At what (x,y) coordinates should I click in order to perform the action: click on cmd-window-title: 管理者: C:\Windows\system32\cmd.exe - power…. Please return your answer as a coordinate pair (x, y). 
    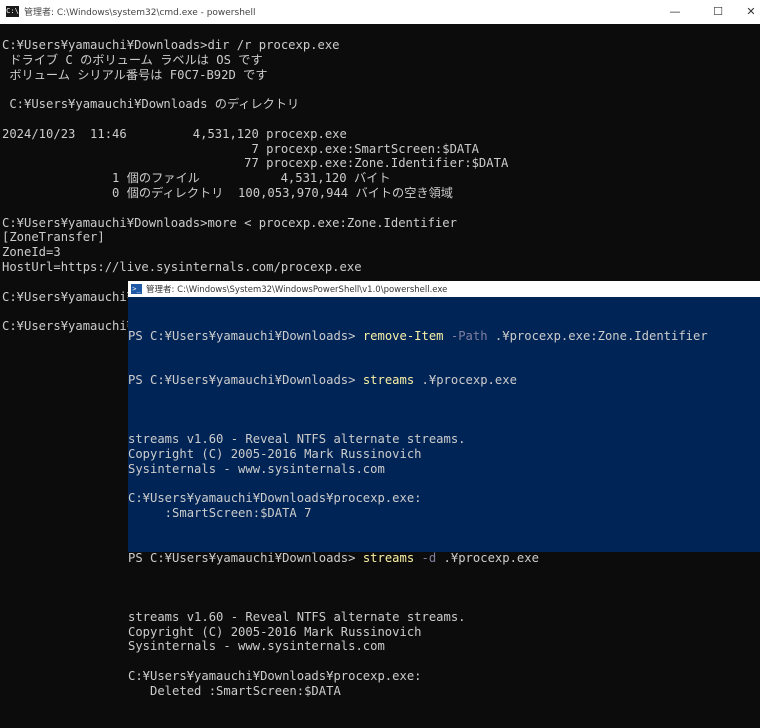
    Looking at the image, I should click on (140, 13).